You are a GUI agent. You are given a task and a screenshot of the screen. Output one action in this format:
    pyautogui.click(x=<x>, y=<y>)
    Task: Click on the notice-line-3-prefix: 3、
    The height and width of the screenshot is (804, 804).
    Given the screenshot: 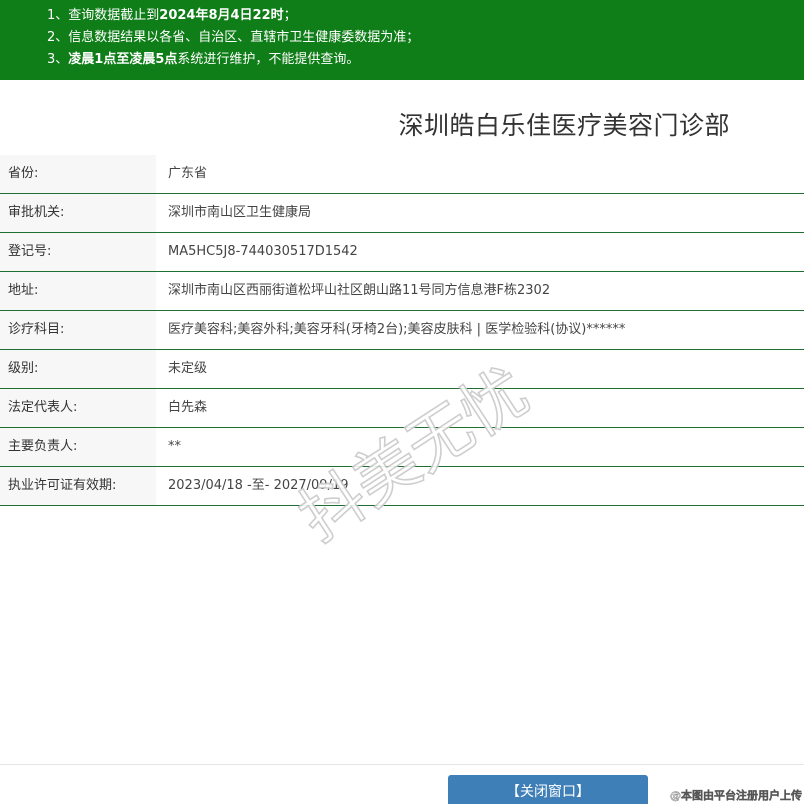 What is the action you would take?
    pyautogui.click(x=58, y=59)
    